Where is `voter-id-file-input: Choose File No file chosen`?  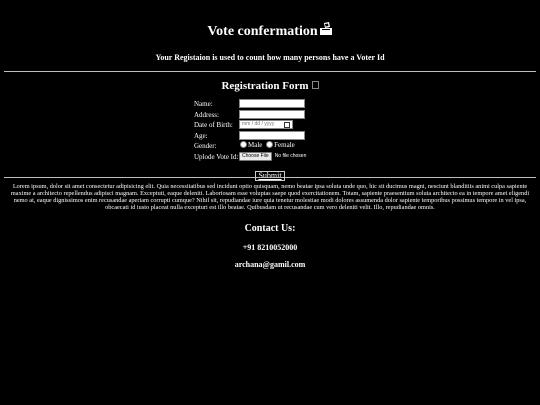 voter-id-file-input: Choose File No file chosen is located at coordinates (273, 156).